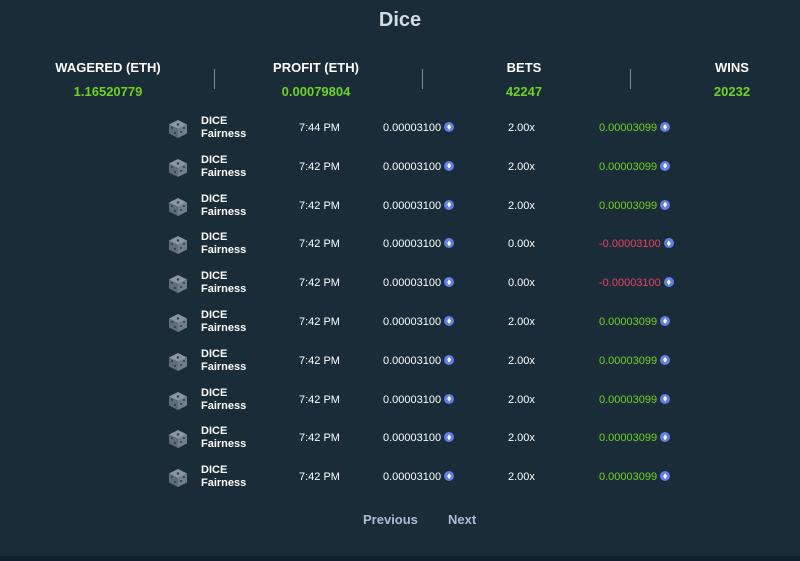 This screenshot has height=561, width=800. What do you see at coordinates (732, 67) in the screenshot?
I see `stat-wins-label: WINS` at bounding box center [732, 67].